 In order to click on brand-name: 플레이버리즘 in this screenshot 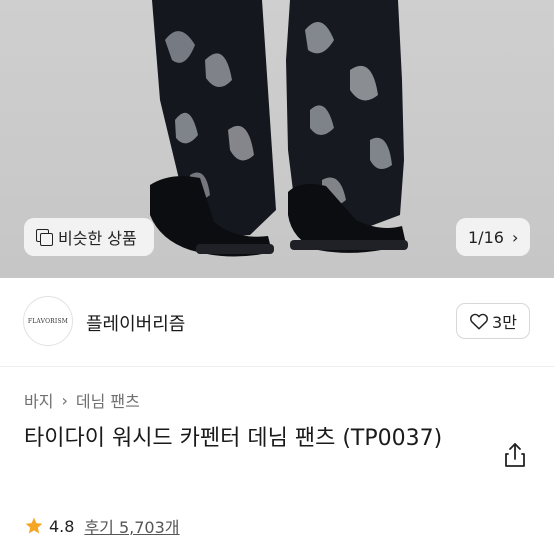, I will do `click(135, 323)`.